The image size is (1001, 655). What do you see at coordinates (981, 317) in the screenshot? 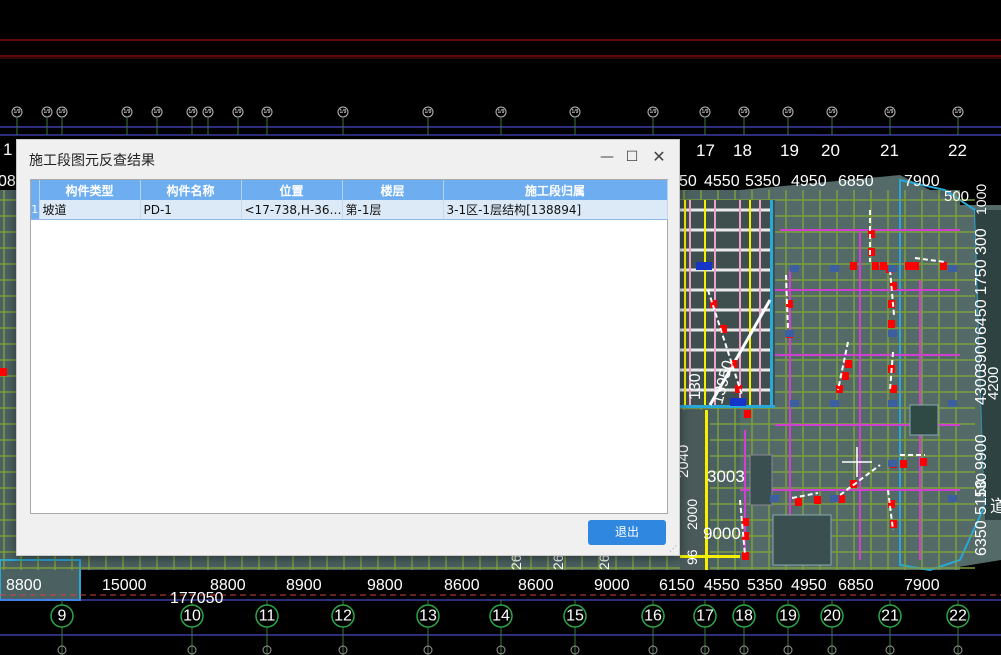
I see `right-dim: 6450` at bounding box center [981, 317].